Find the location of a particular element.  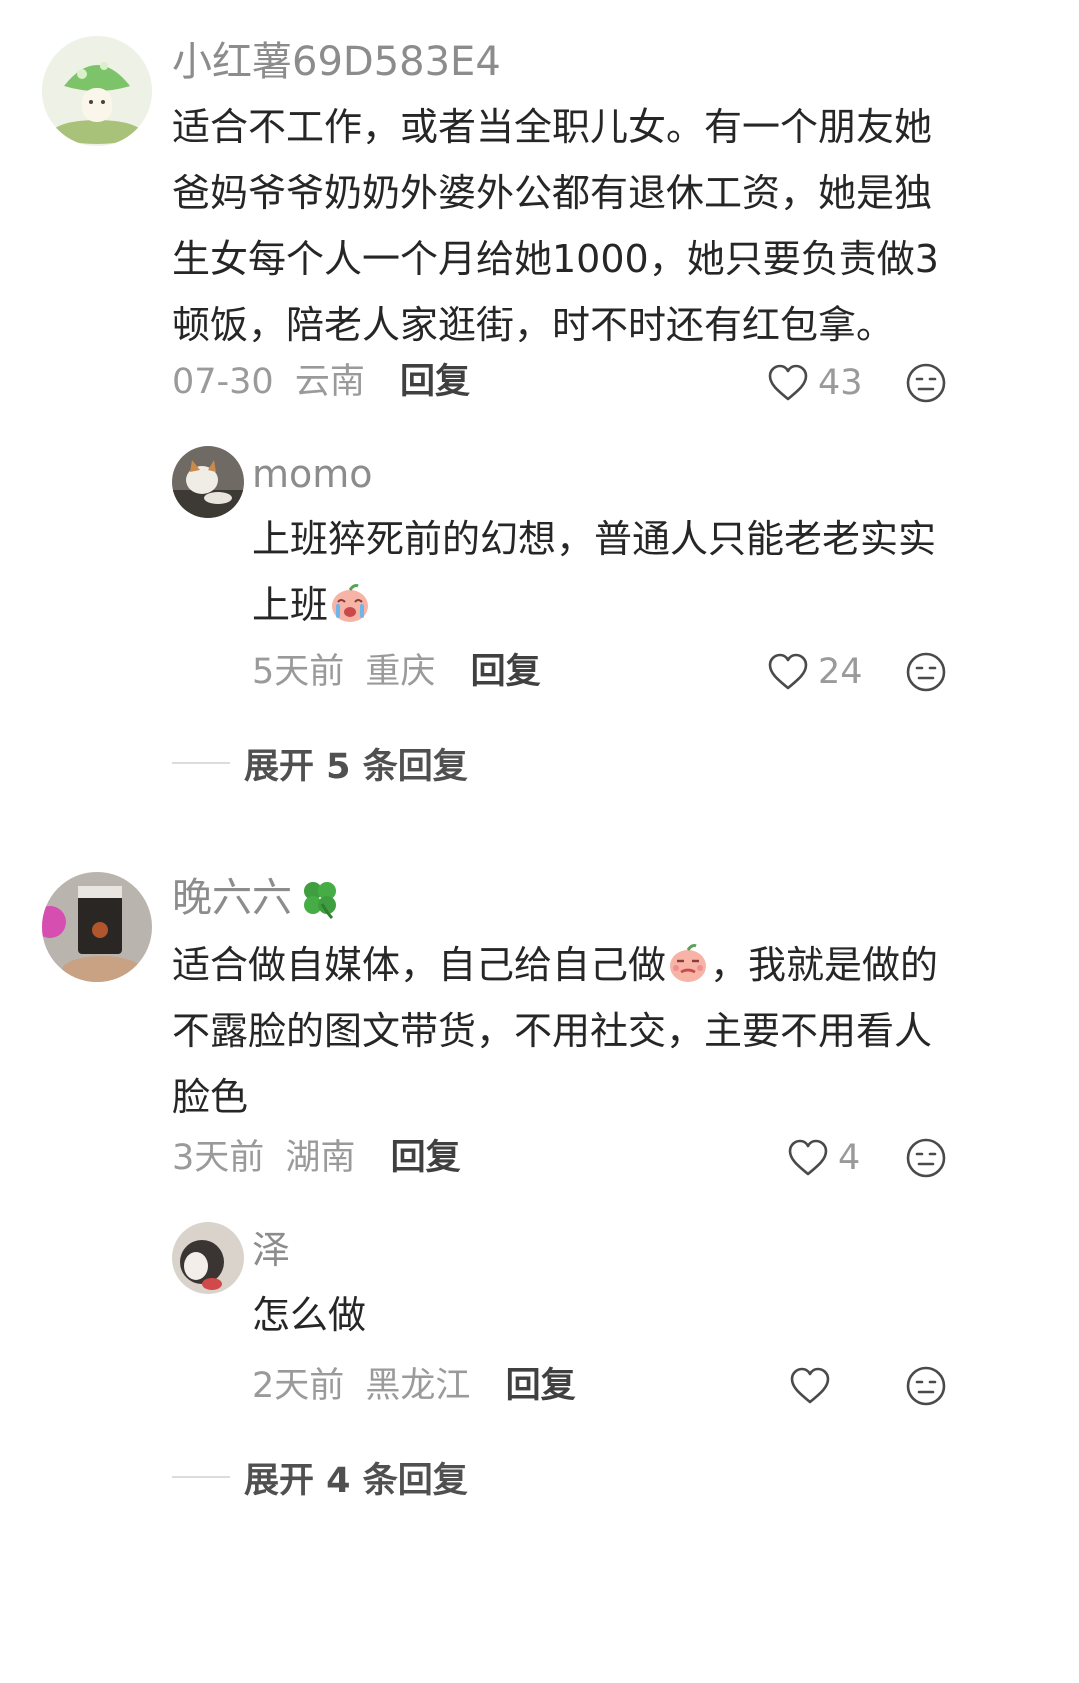

comment-text-line: 顿饭，陪老人家逛街，时不时还有红包拿。 is located at coordinates (533, 325).